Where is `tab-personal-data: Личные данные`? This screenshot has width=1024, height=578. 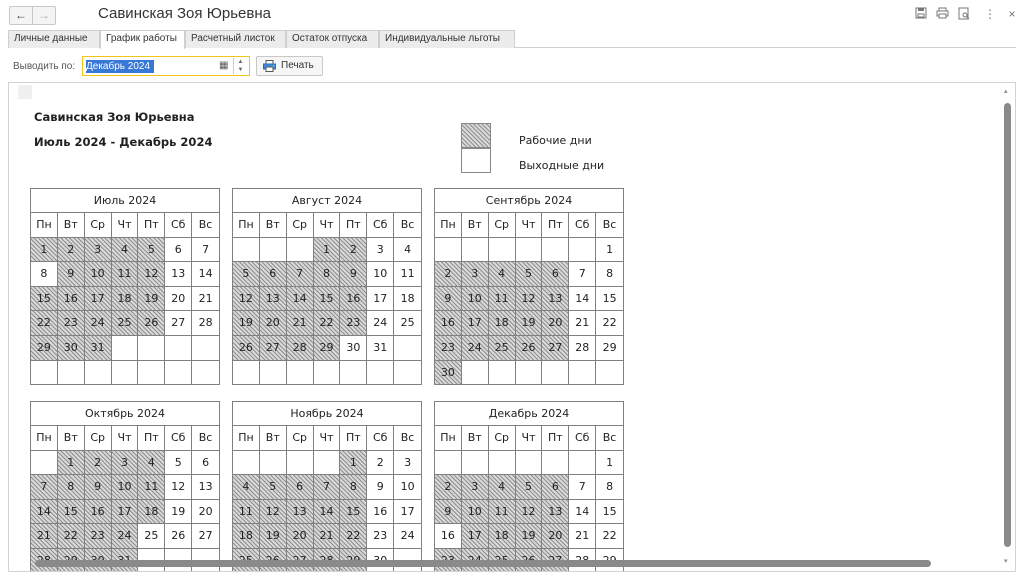
tab-personal-data: Личные данные is located at coordinates (54, 39).